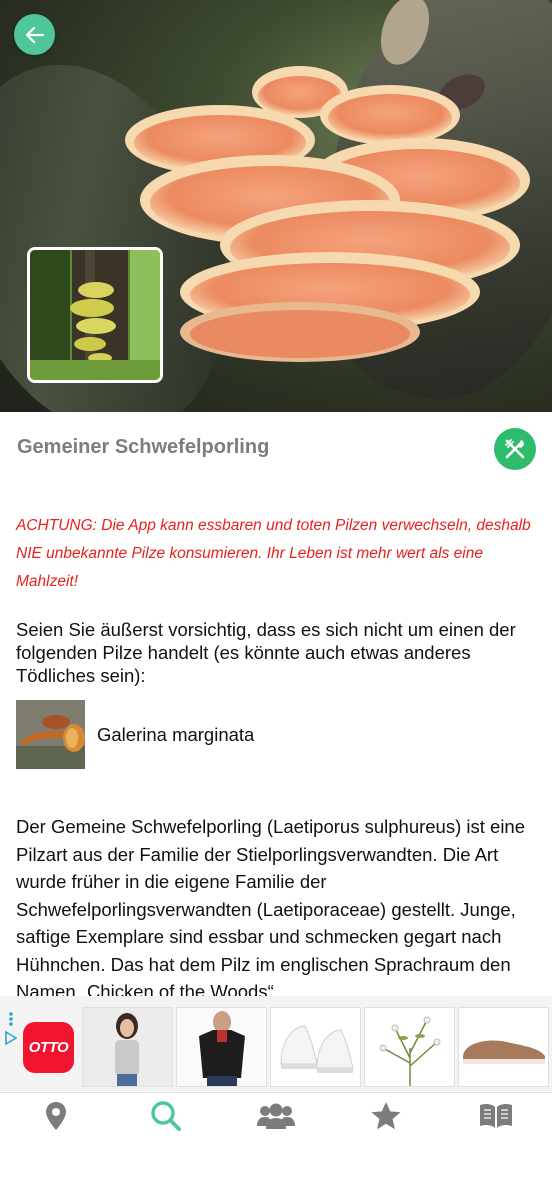  I want to click on ad-product-polo, so click(221, 1047).